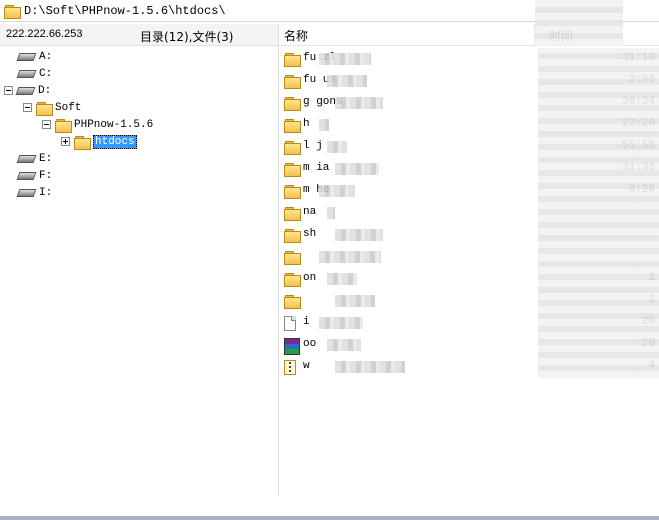 Image resolution: width=659 pixels, height=520 pixels. What do you see at coordinates (115, 141) in the screenshot?
I see `tree-item-label-selected: htdocs` at bounding box center [115, 141].